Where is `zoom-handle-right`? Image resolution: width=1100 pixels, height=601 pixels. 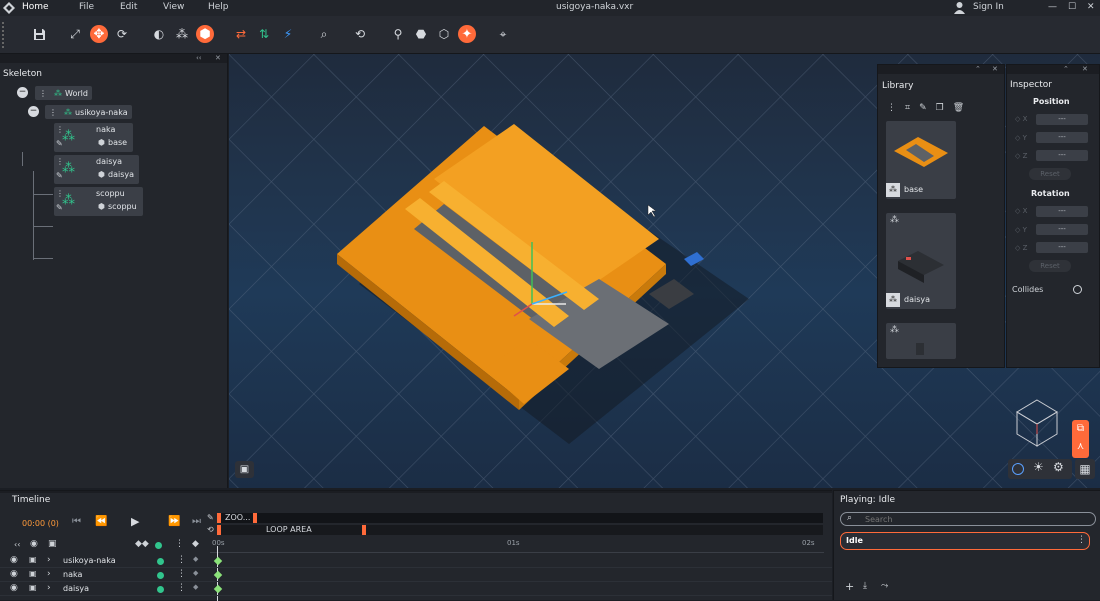 zoom-handle-right is located at coordinates (255, 518).